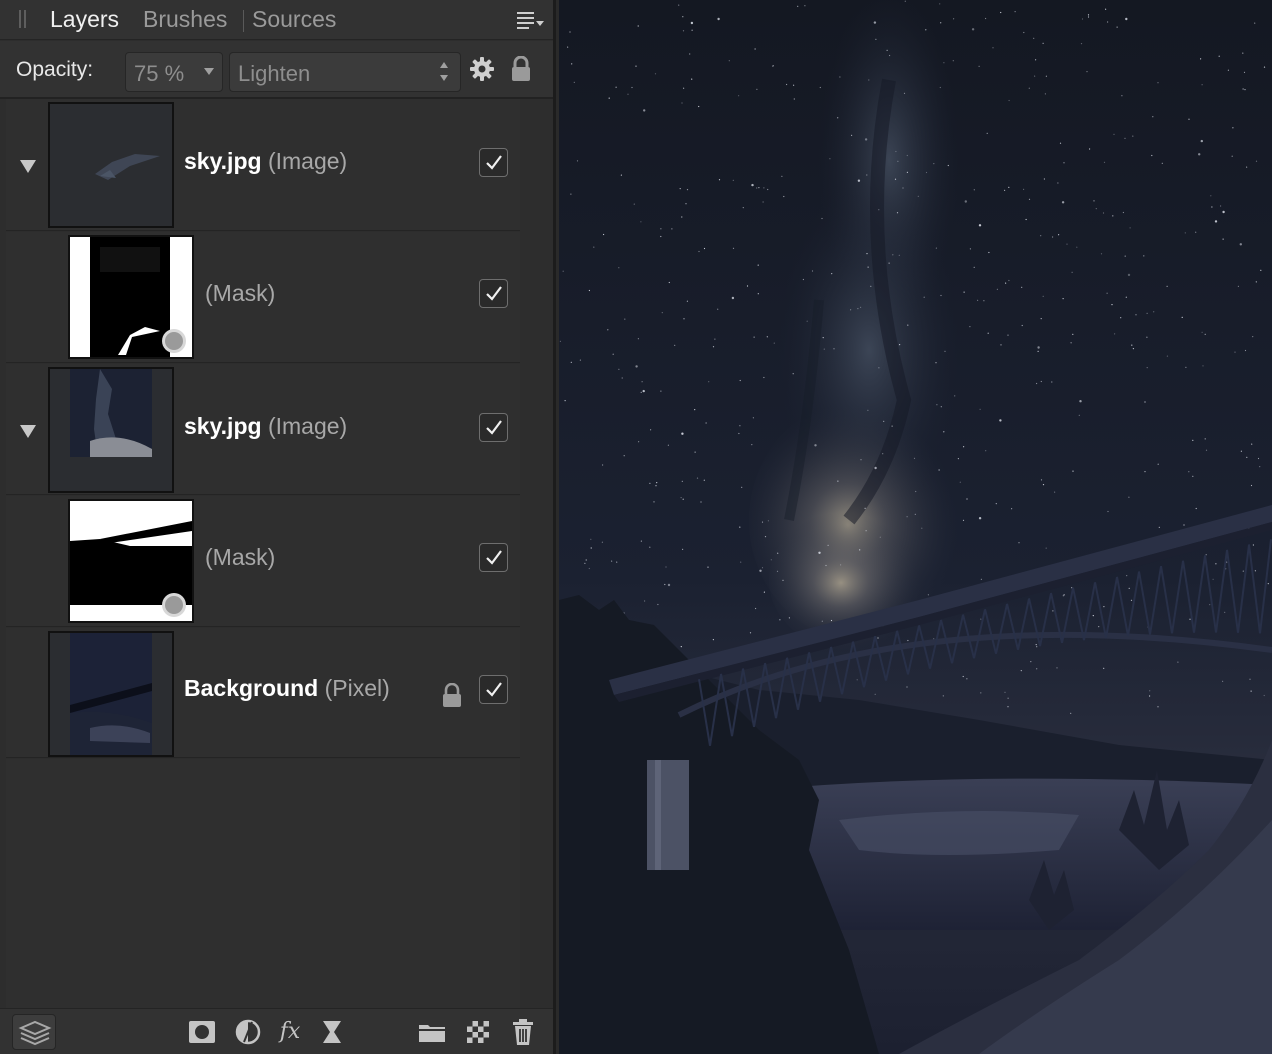 This screenshot has width=1272, height=1054. What do you see at coordinates (530, 20) in the screenshot?
I see `panel-menu-icon` at bounding box center [530, 20].